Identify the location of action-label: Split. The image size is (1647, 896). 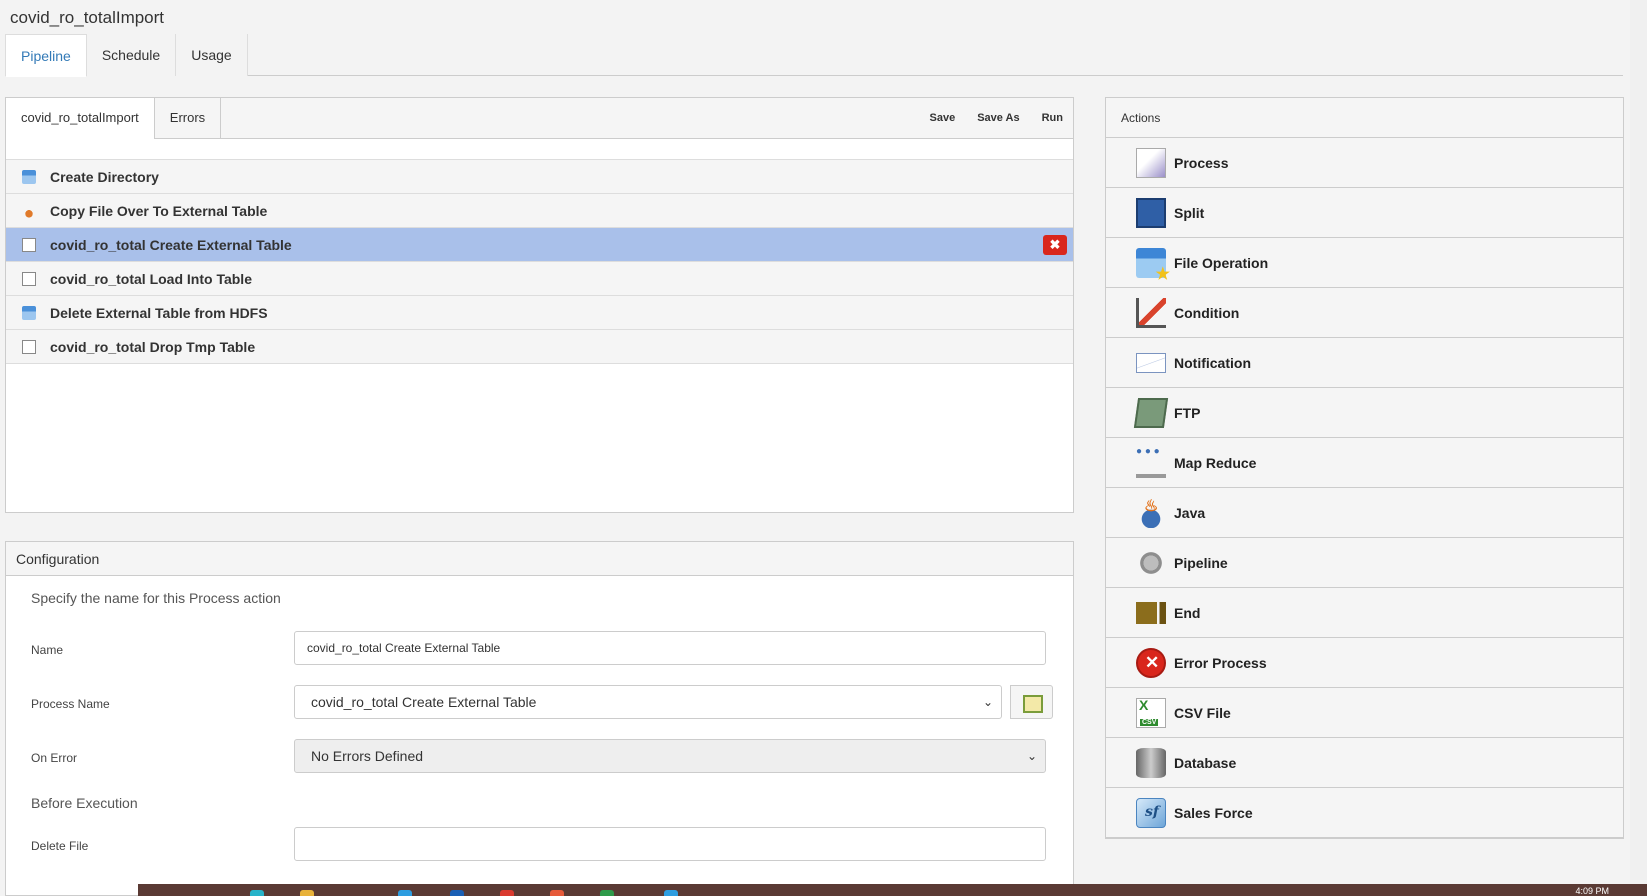
(1189, 212).